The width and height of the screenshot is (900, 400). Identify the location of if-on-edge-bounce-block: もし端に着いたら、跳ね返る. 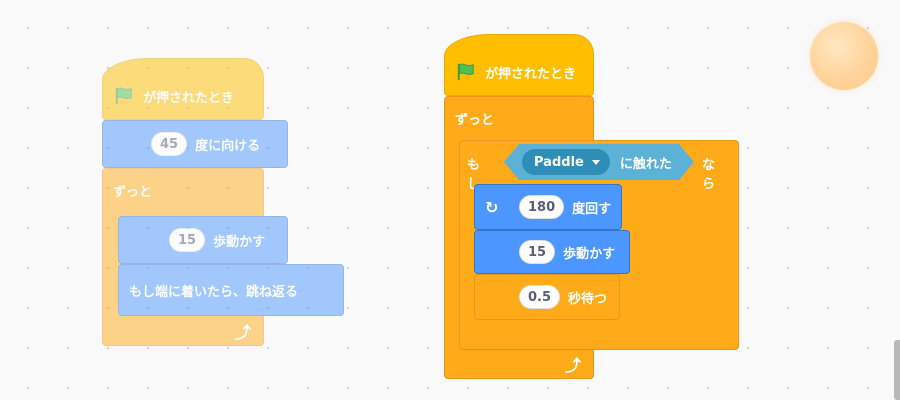
(231, 290).